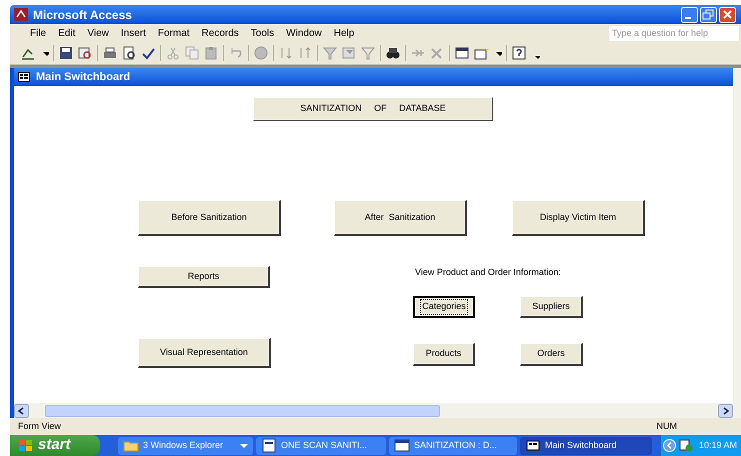 This screenshot has height=456, width=741. What do you see at coordinates (444, 354) in the screenshot?
I see `form-button: Products` at bounding box center [444, 354].